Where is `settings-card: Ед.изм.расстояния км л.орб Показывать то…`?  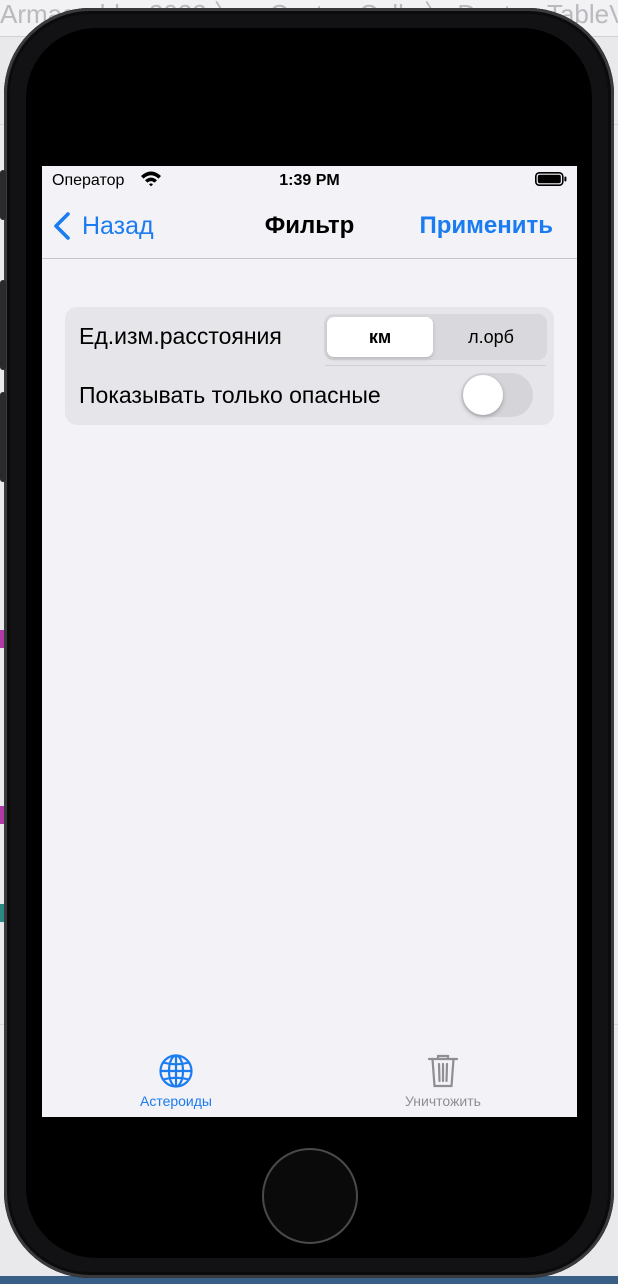
settings-card: Ед.изм.расстояния км л.орб Показывать то… is located at coordinates (309, 366).